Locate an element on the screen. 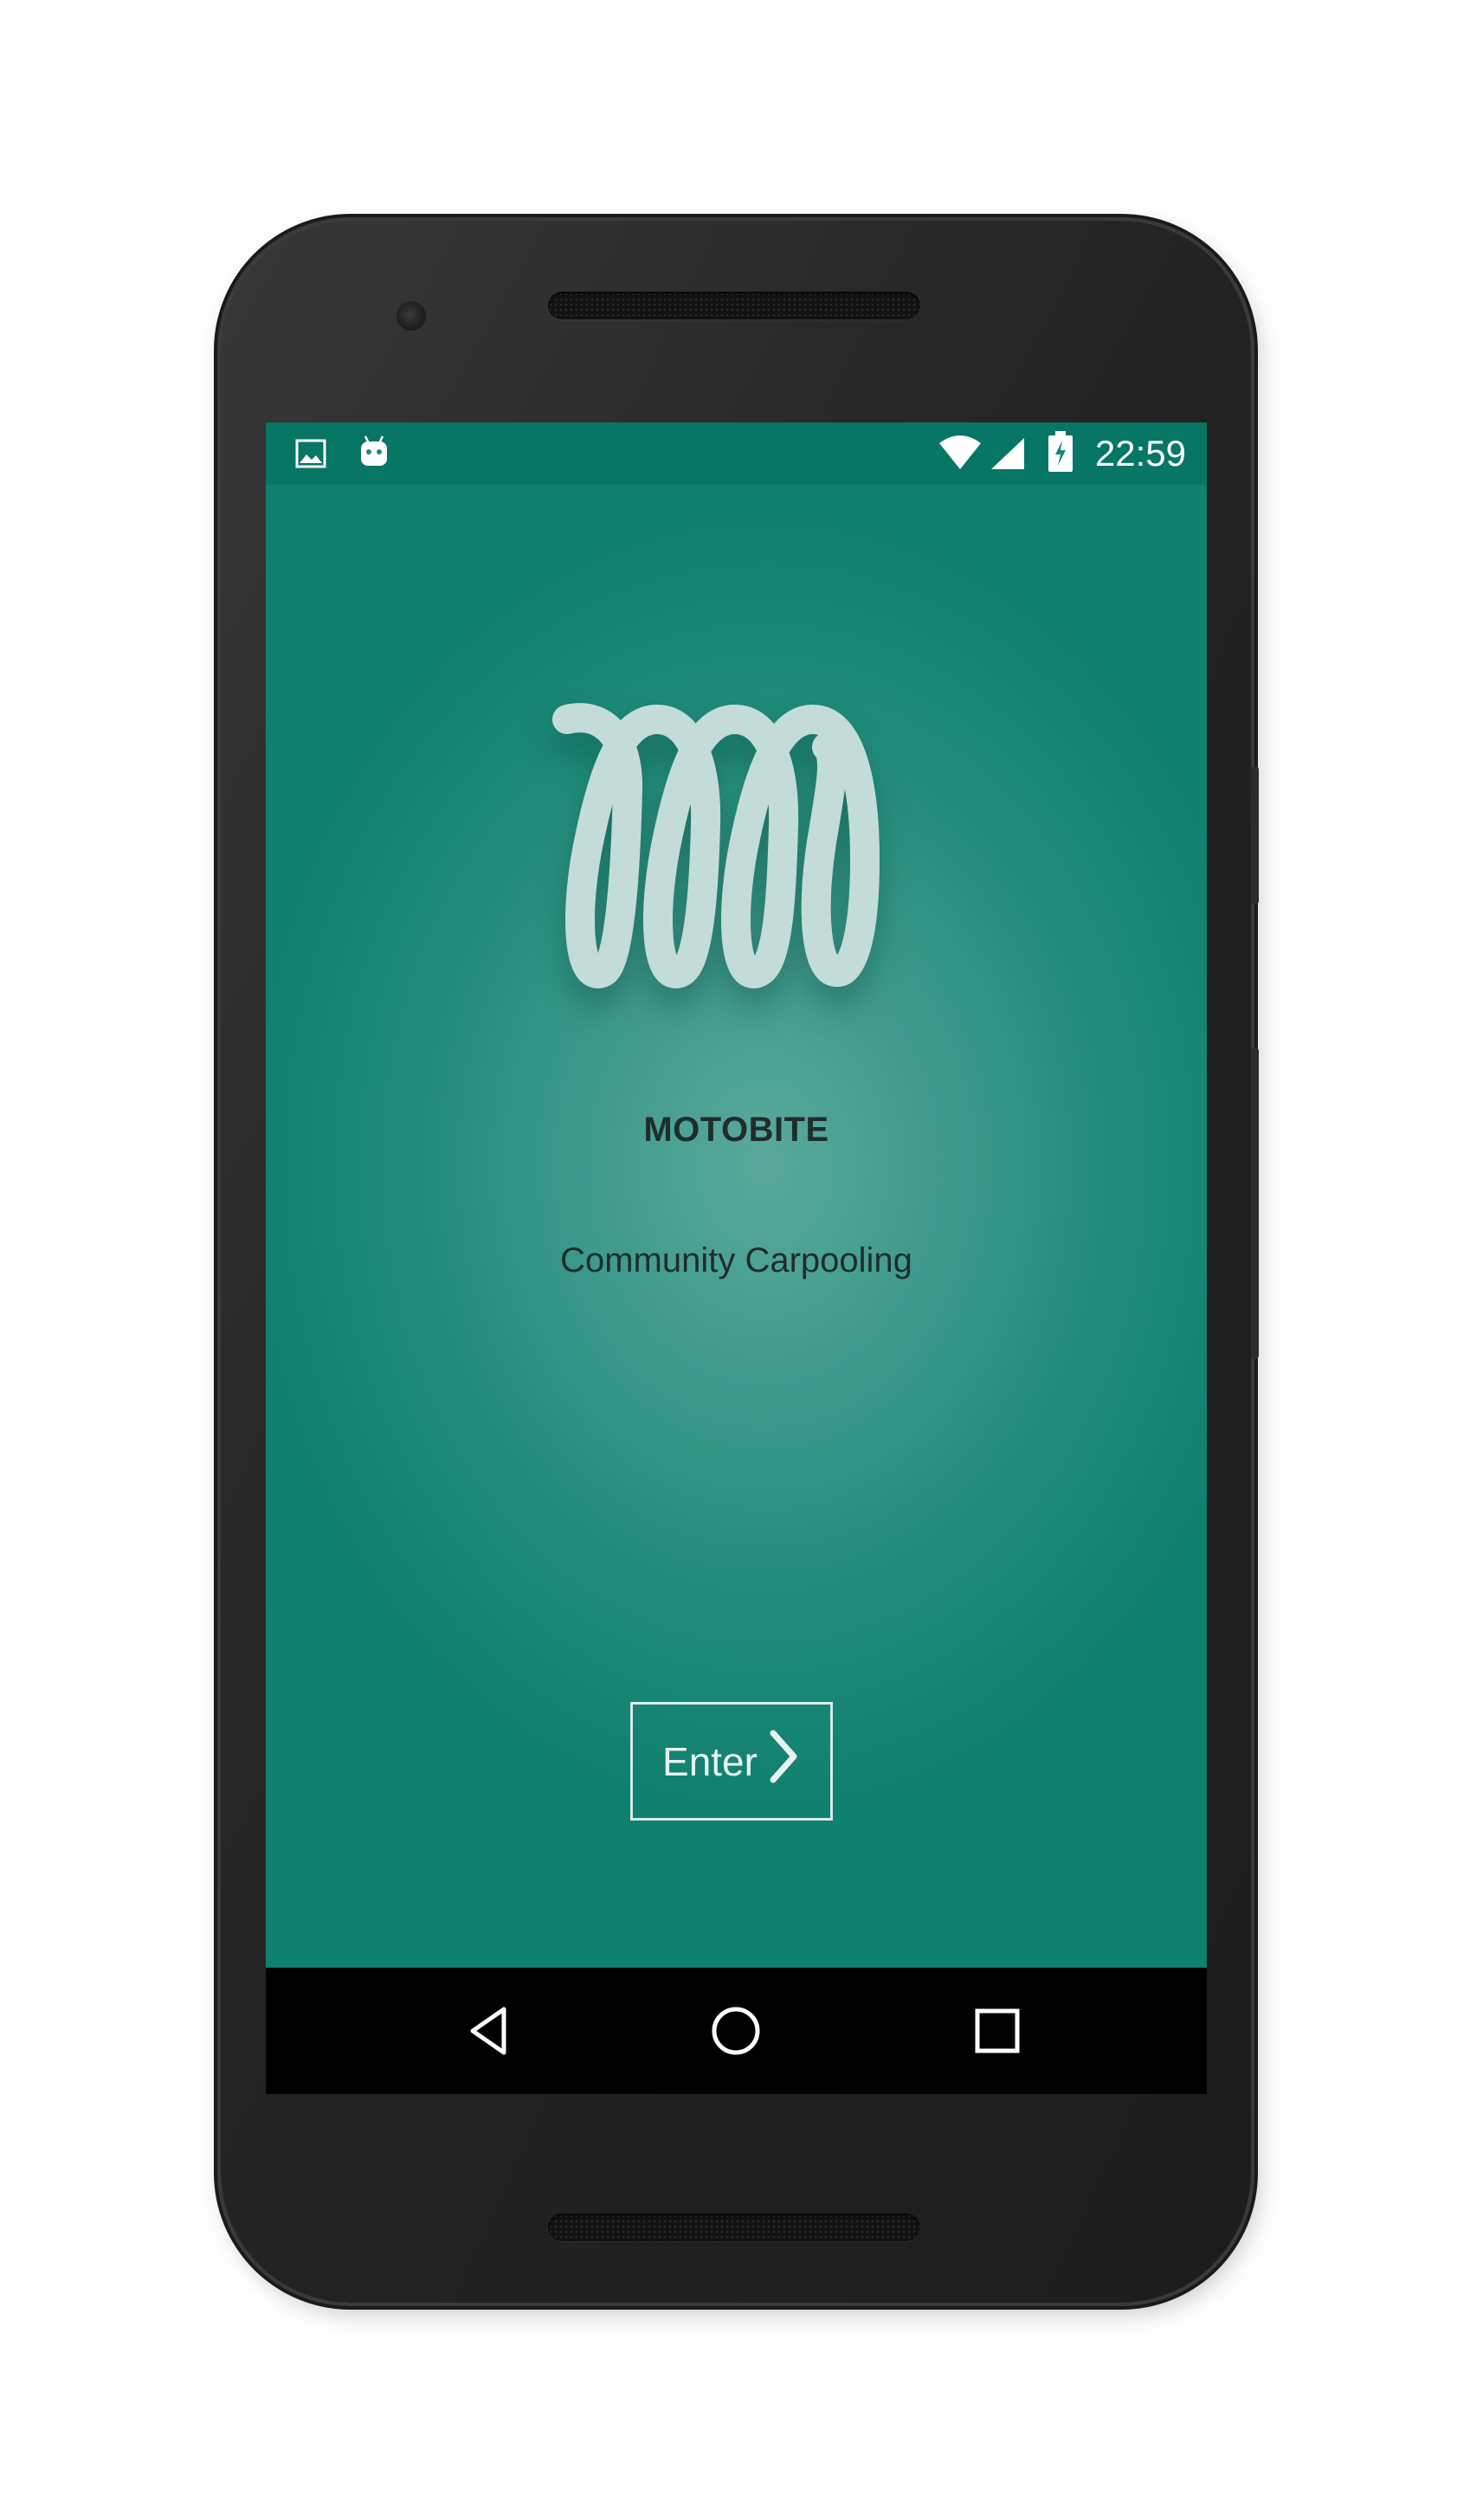 This screenshot has width=1470, height=2520. battery-charging-icon is located at coordinates (1060, 454).